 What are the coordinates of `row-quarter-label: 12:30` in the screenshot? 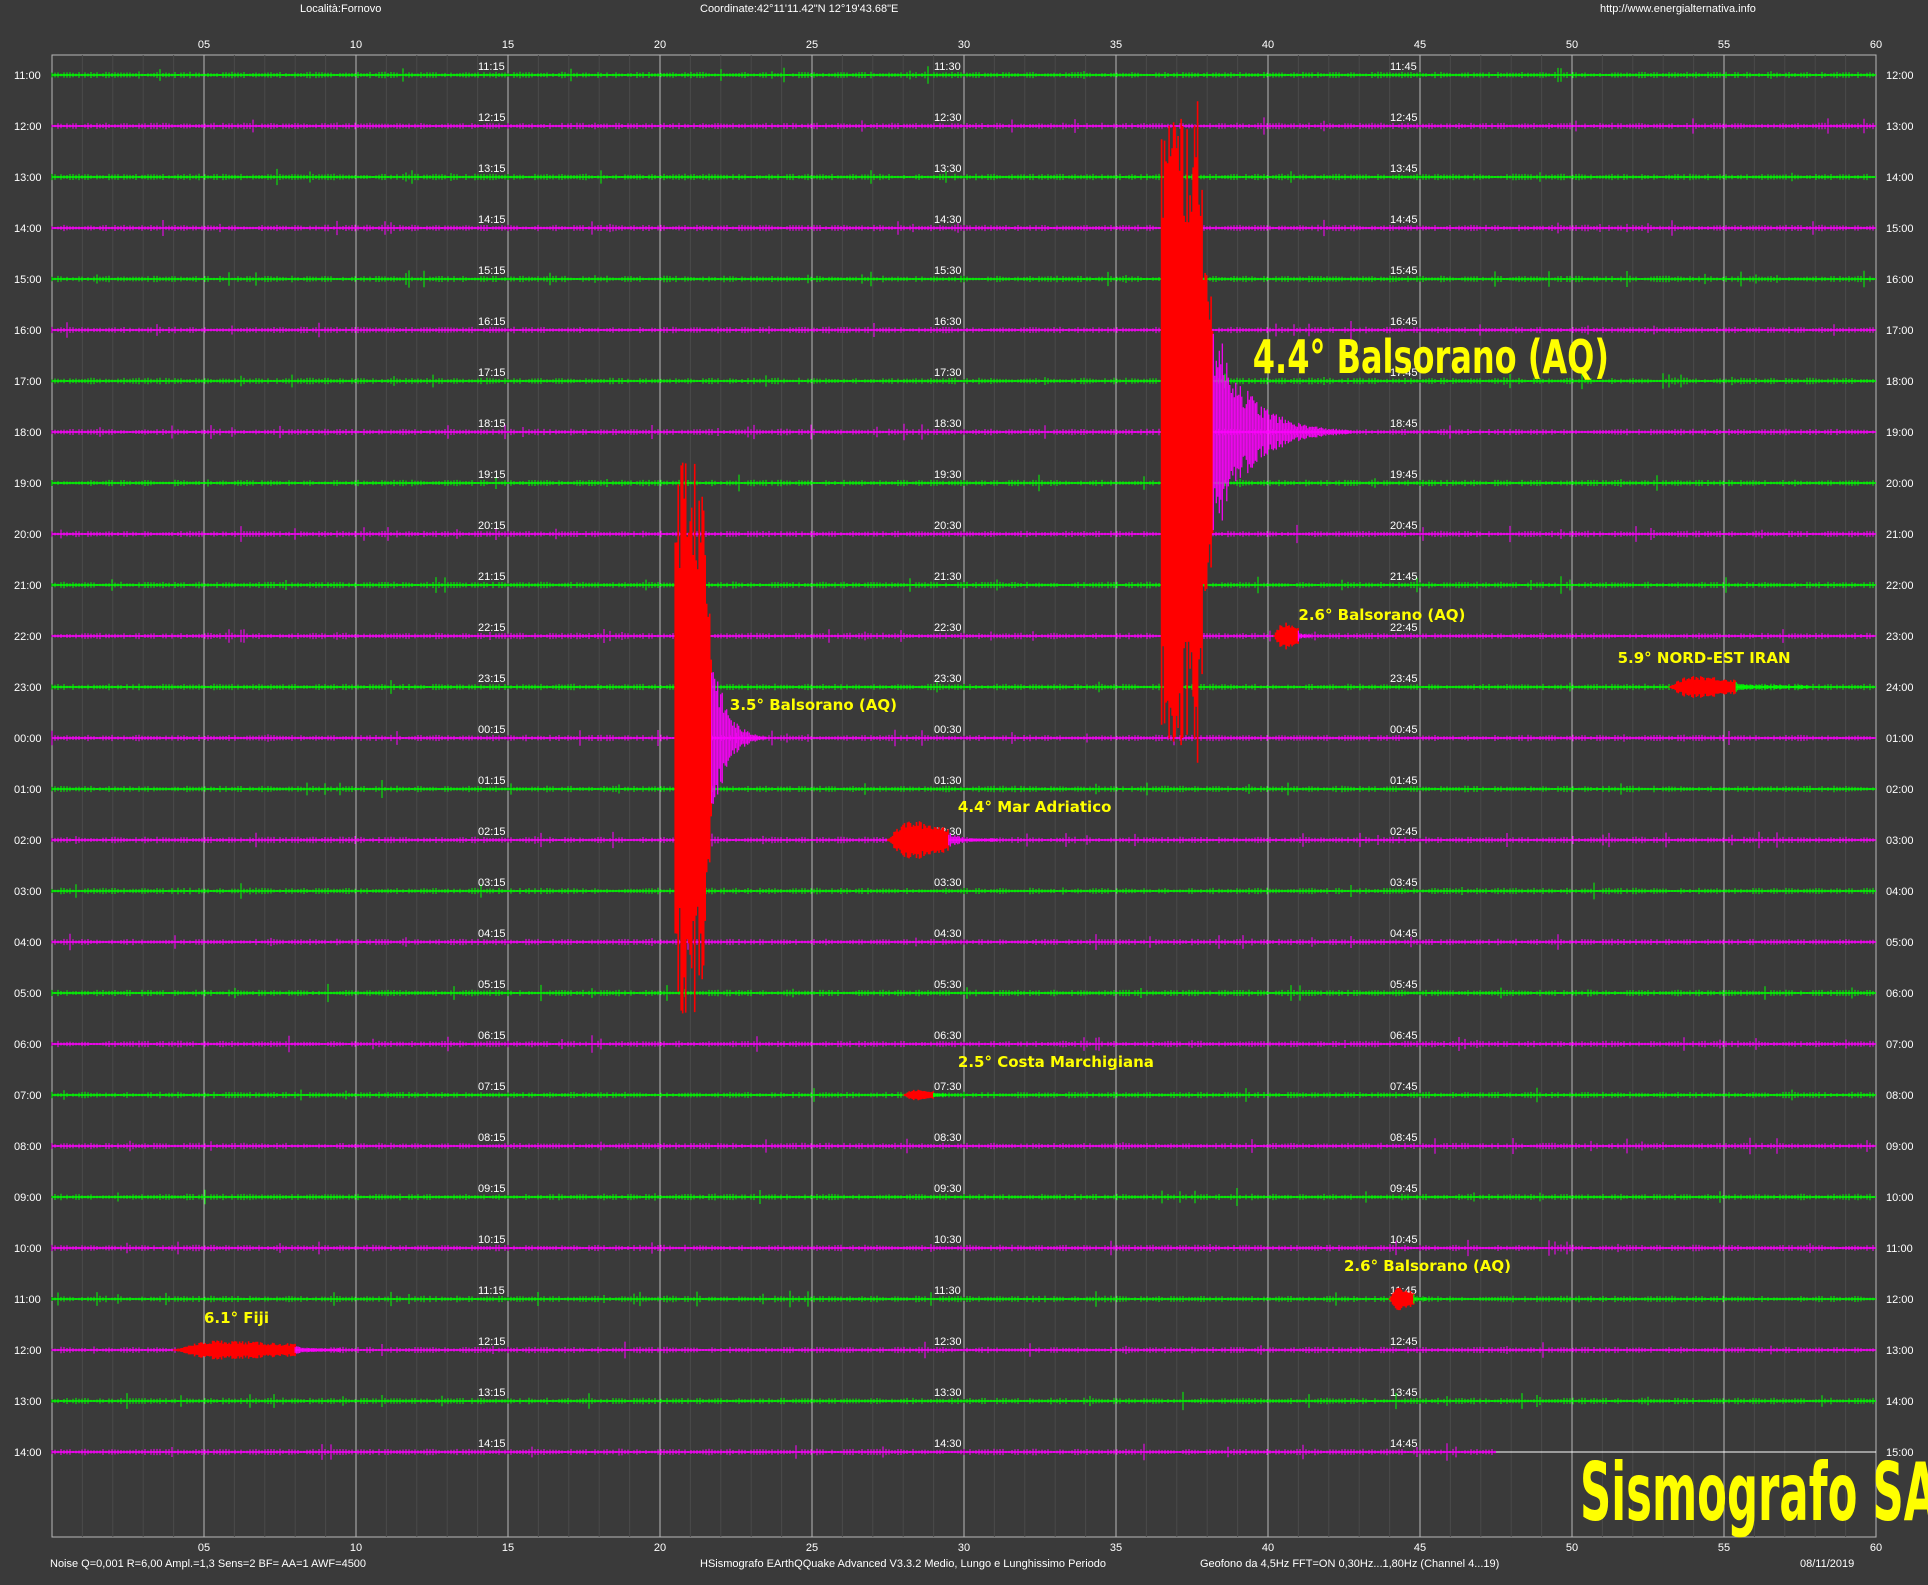 It's located at (948, 1342).